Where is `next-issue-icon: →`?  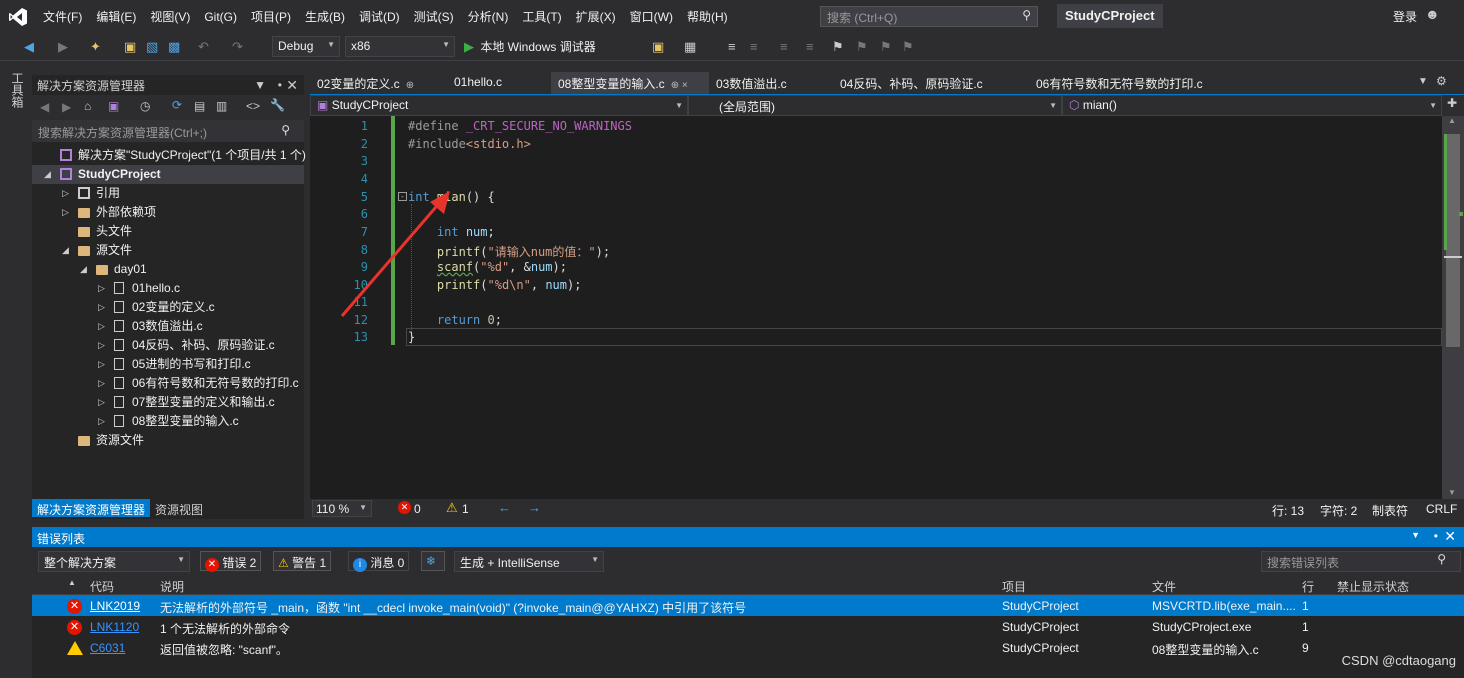
next-issue-icon: → is located at coordinates (534, 507).